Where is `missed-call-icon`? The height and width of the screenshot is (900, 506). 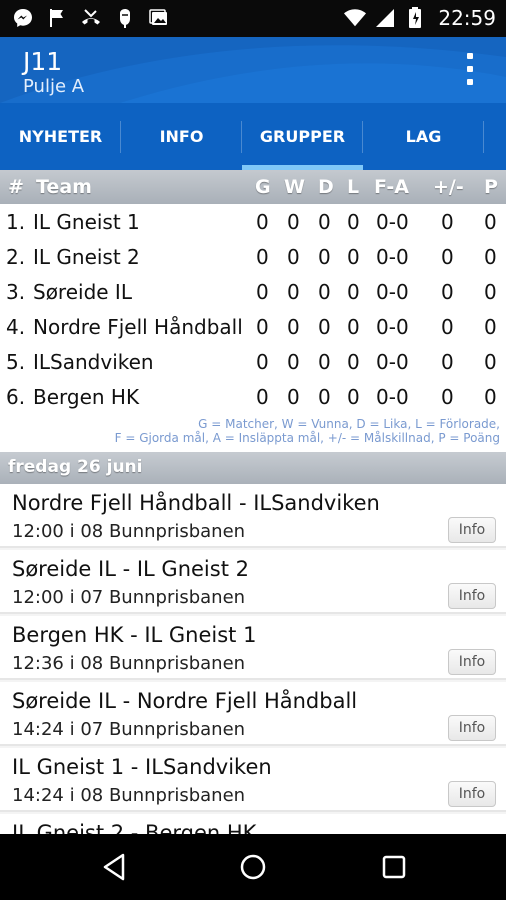
missed-call-icon is located at coordinates (91, 18).